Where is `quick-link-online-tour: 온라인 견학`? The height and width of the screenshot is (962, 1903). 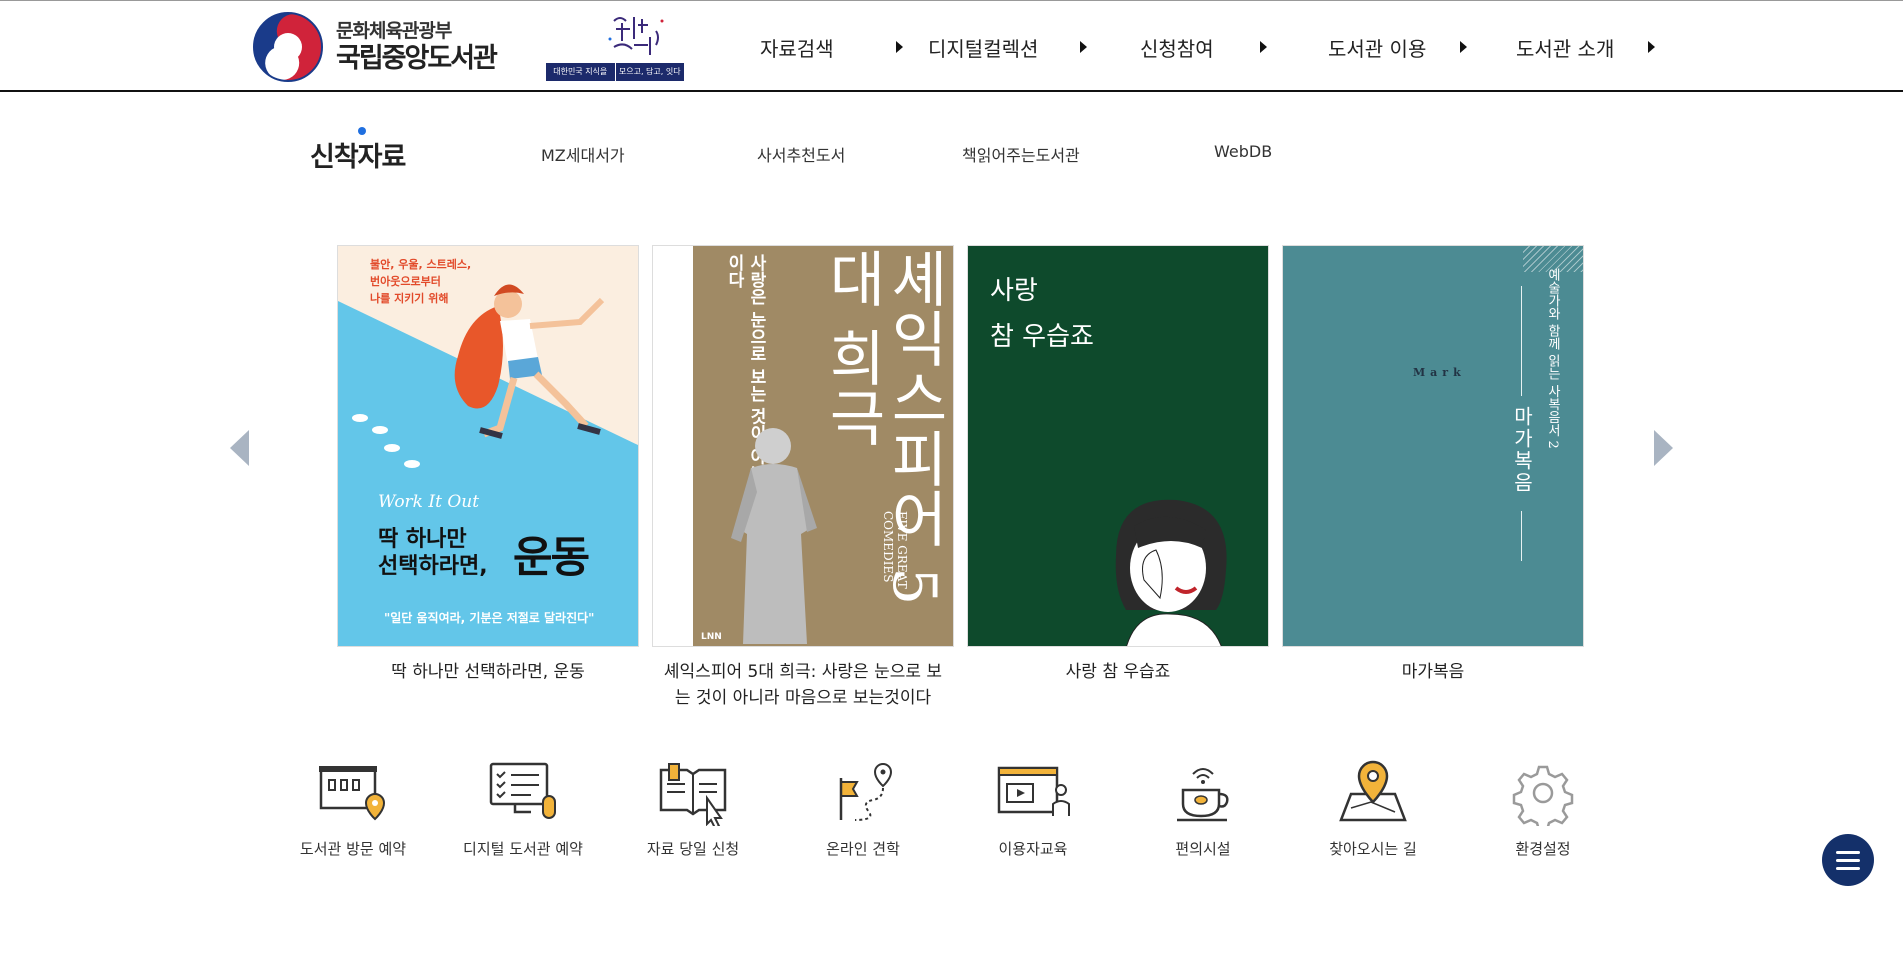 quick-link-online-tour: 온라인 견학 is located at coordinates (863, 809).